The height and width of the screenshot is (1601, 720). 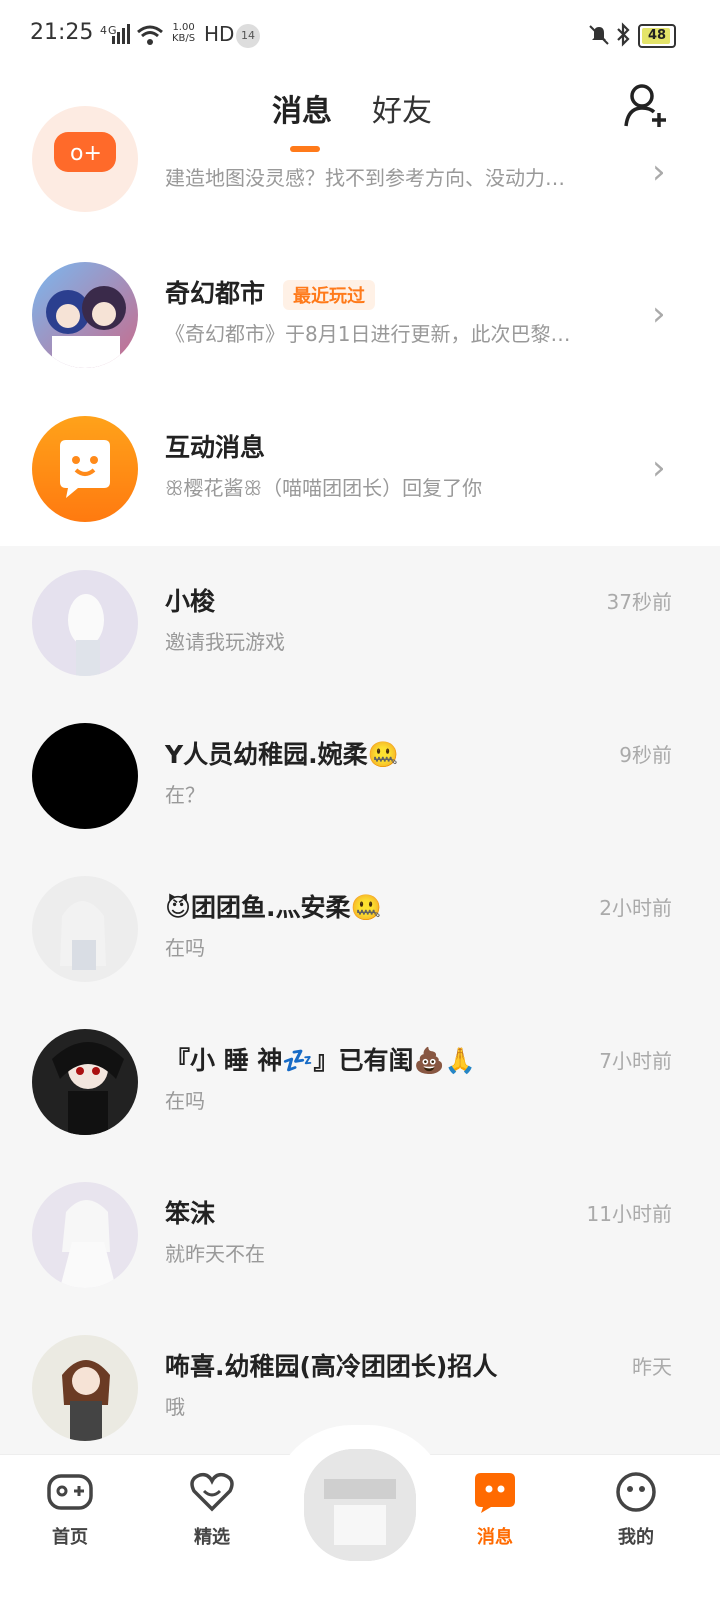 I want to click on chat-row: 😈团团鱼.灬安柔🤐 在吗 2小时前, so click(x=360, y=958).